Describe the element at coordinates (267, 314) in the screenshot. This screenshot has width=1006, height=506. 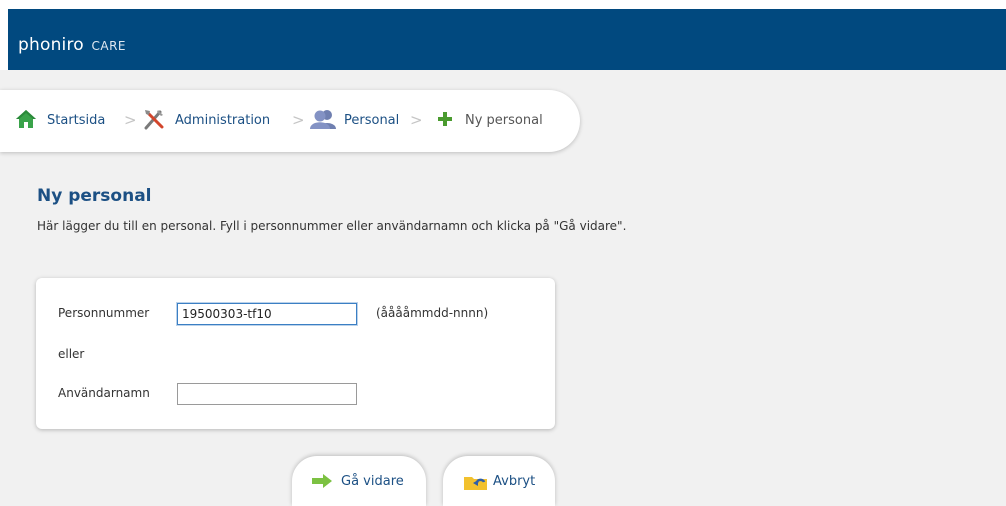
I see `personnummer-input` at that location.